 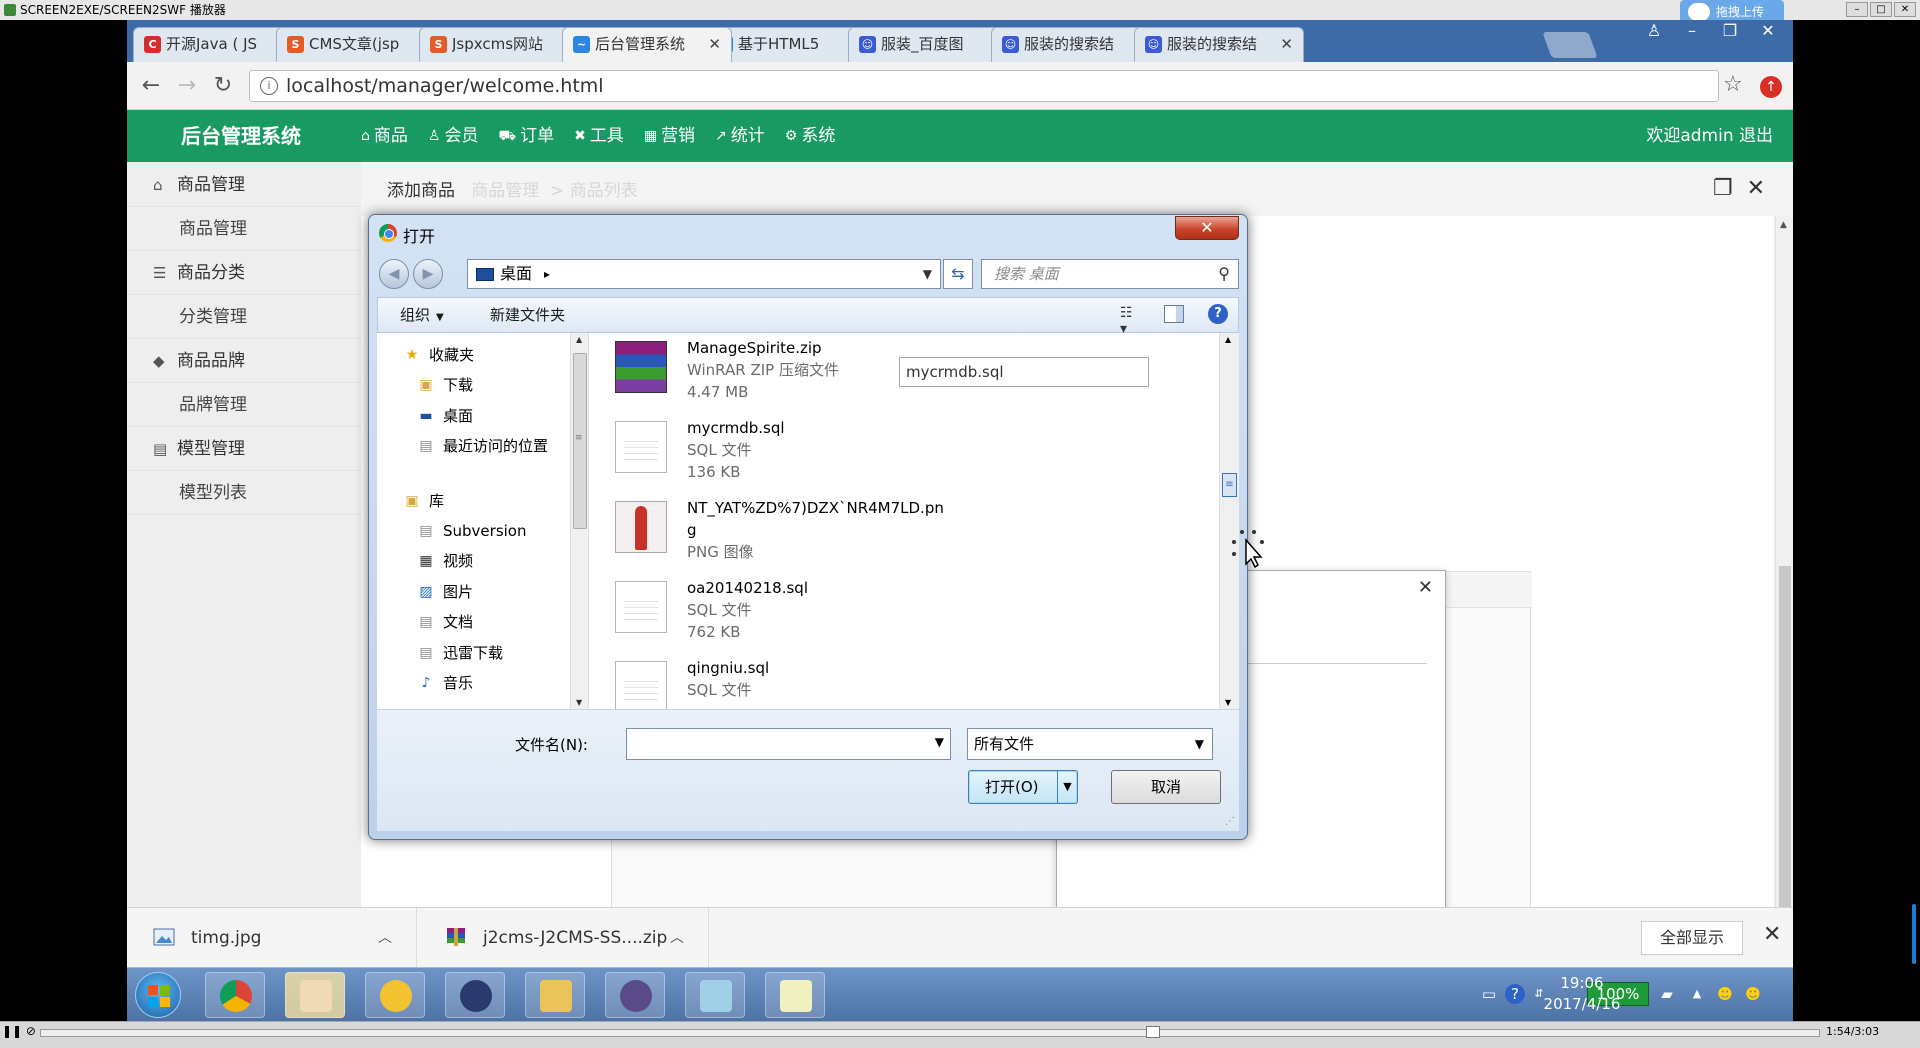 What do you see at coordinates (704, 274) in the screenshot?
I see `location-bar: 桌面 ▸ ▼` at bounding box center [704, 274].